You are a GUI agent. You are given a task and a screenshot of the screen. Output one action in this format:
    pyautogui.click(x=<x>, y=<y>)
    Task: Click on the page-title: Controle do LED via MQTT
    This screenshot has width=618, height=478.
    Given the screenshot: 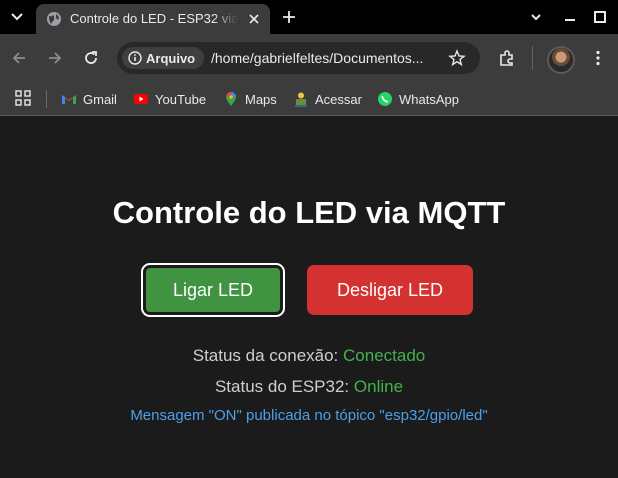 What is the action you would take?
    pyautogui.click(x=309, y=212)
    